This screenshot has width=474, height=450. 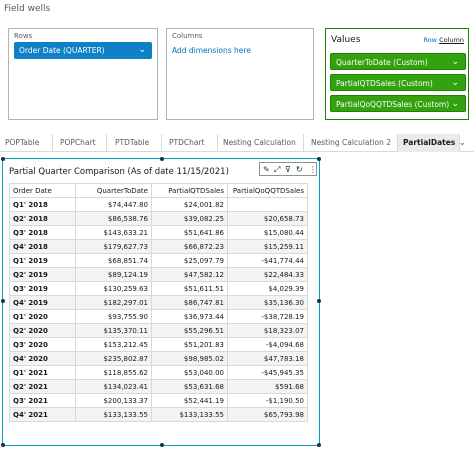 I want to click on table-cell: $4,029.39, so click(x=267, y=288).